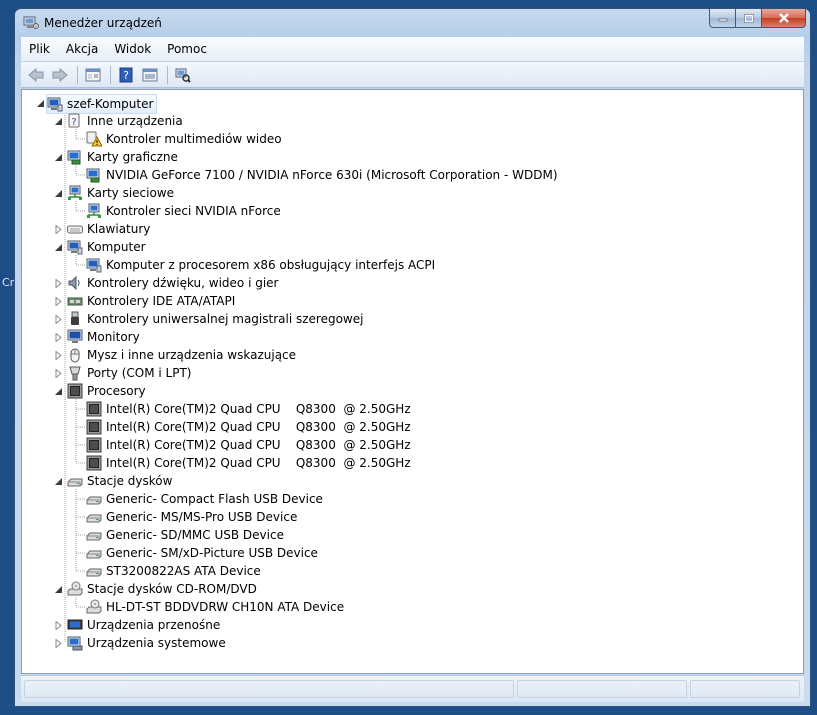 This screenshot has height=715, width=817. What do you see at coordinates (143, 625) in the screenshot?
I see `category-14: Urządzenia przenośne` at bounding box center [143, 625].